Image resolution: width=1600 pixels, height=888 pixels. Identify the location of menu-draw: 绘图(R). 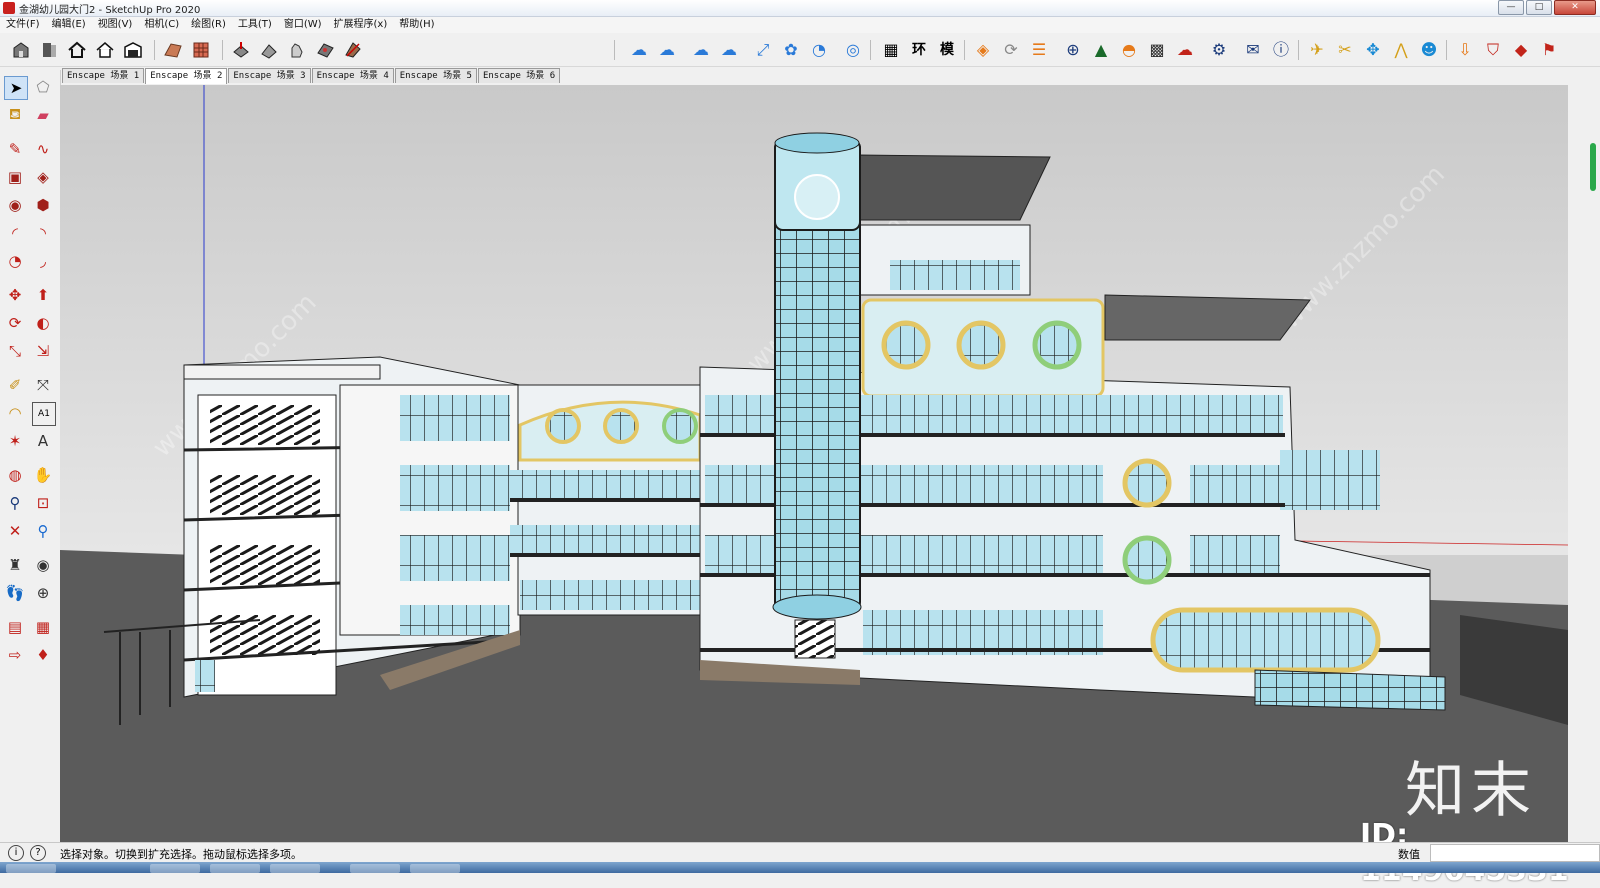
(208, 25).